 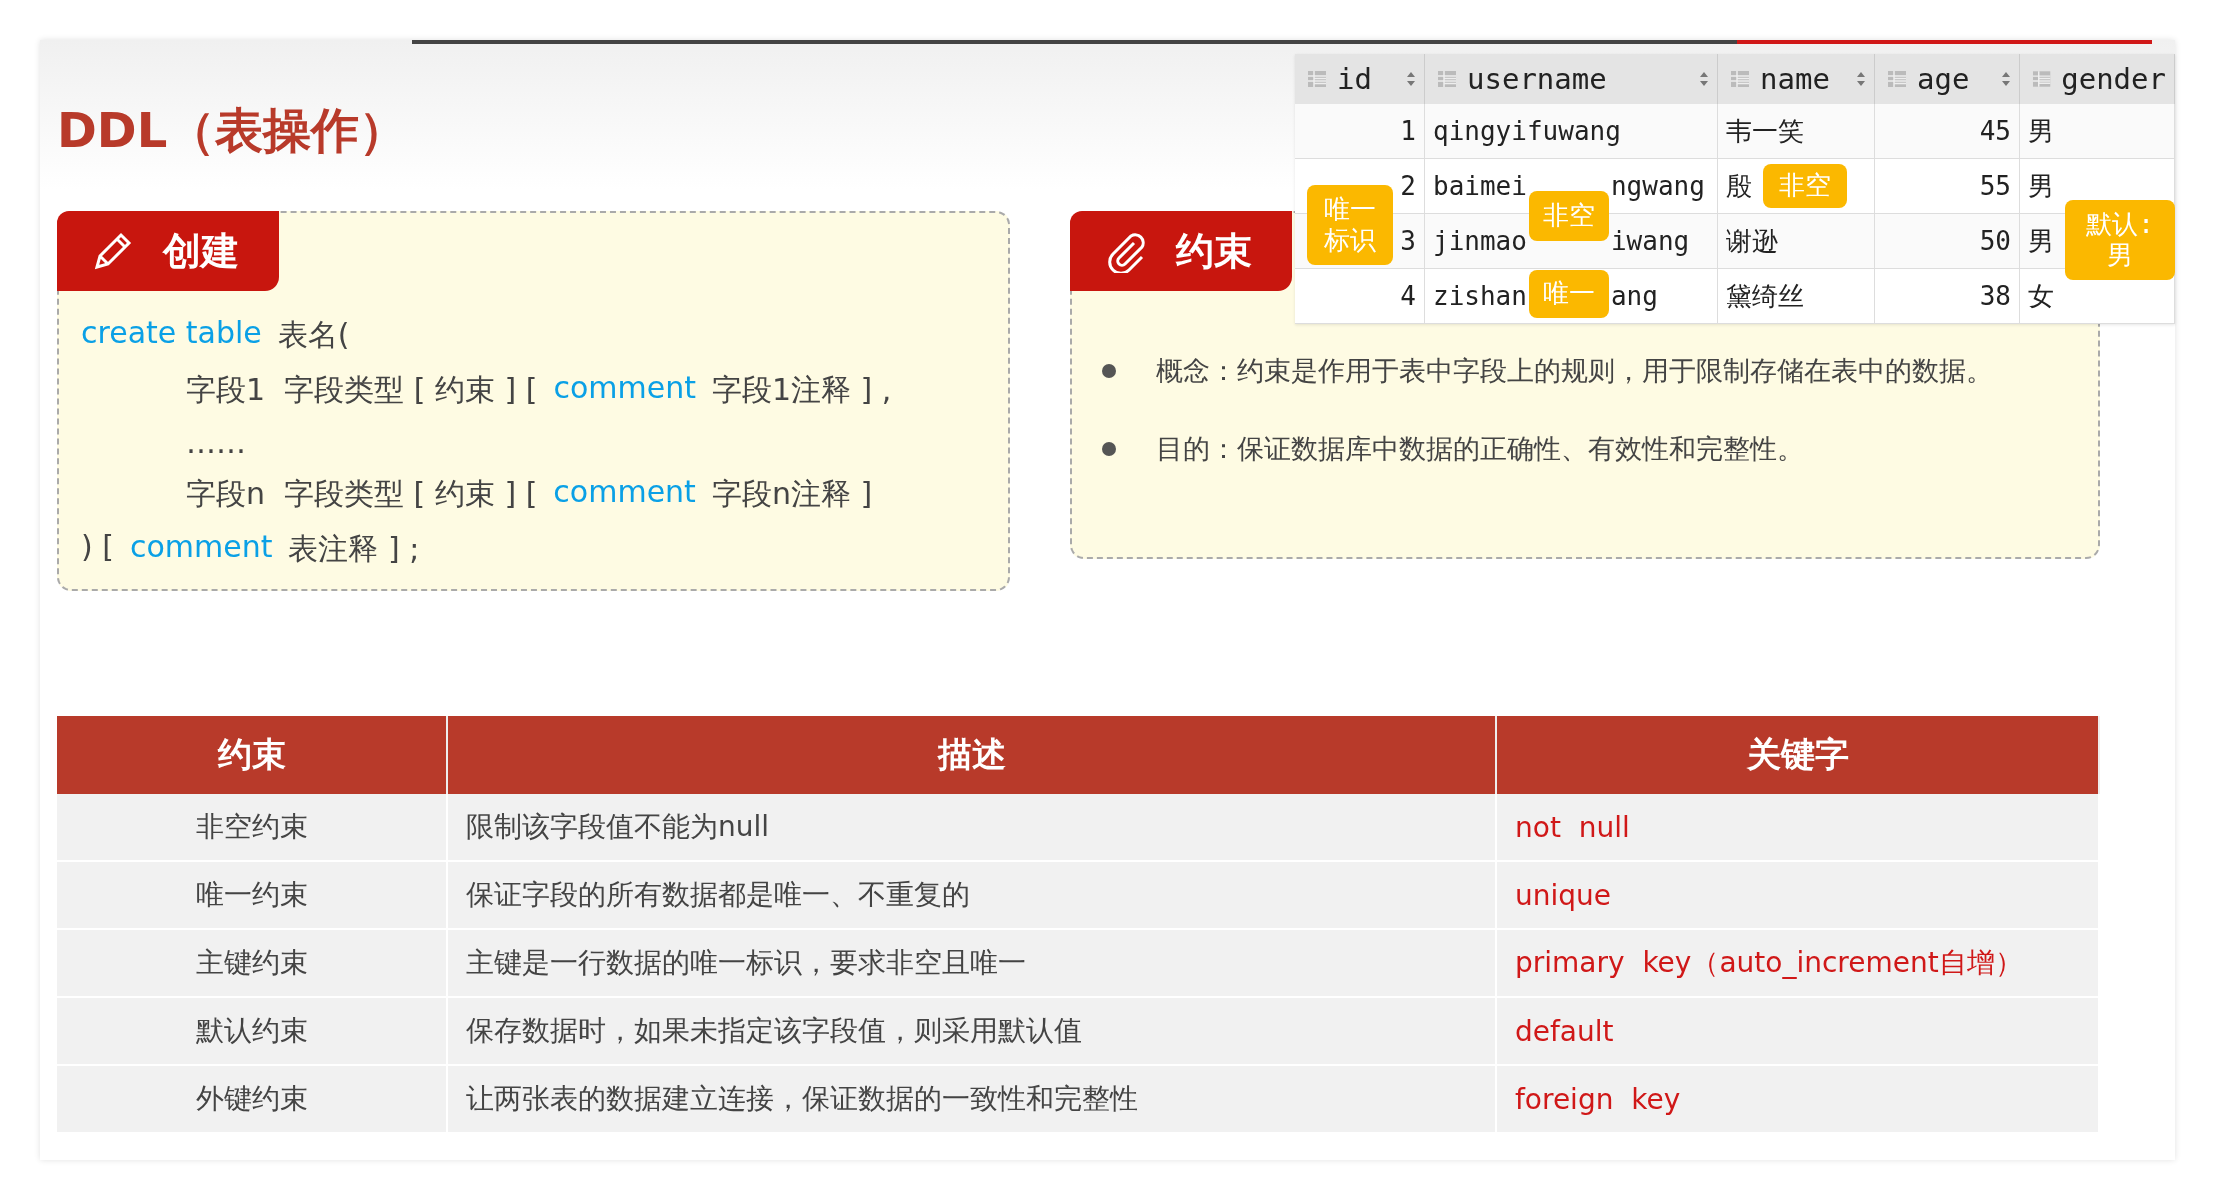 I want to click on table-cell: ang, so click(x=1634, y=296).